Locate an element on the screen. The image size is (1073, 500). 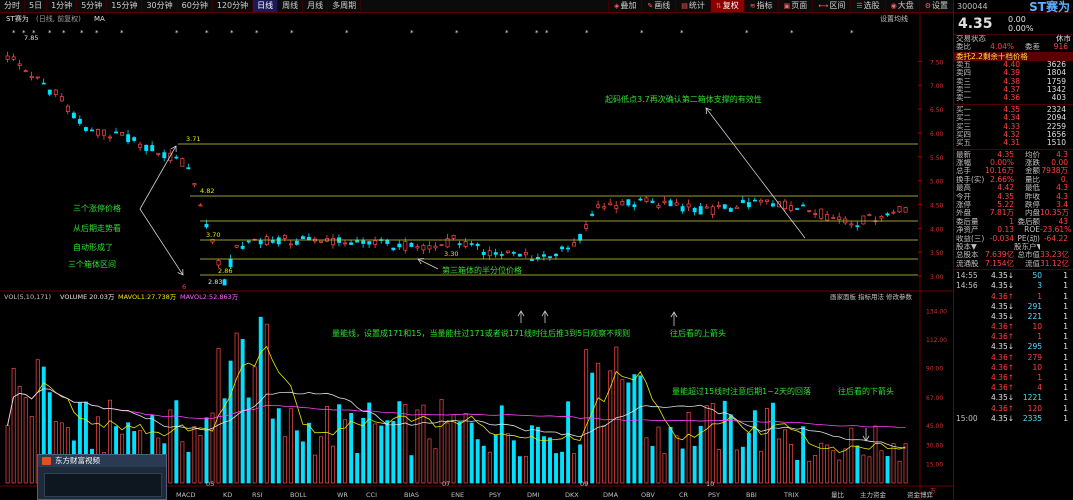
indicator-tab: CCI is located at coordinates (371, 495).